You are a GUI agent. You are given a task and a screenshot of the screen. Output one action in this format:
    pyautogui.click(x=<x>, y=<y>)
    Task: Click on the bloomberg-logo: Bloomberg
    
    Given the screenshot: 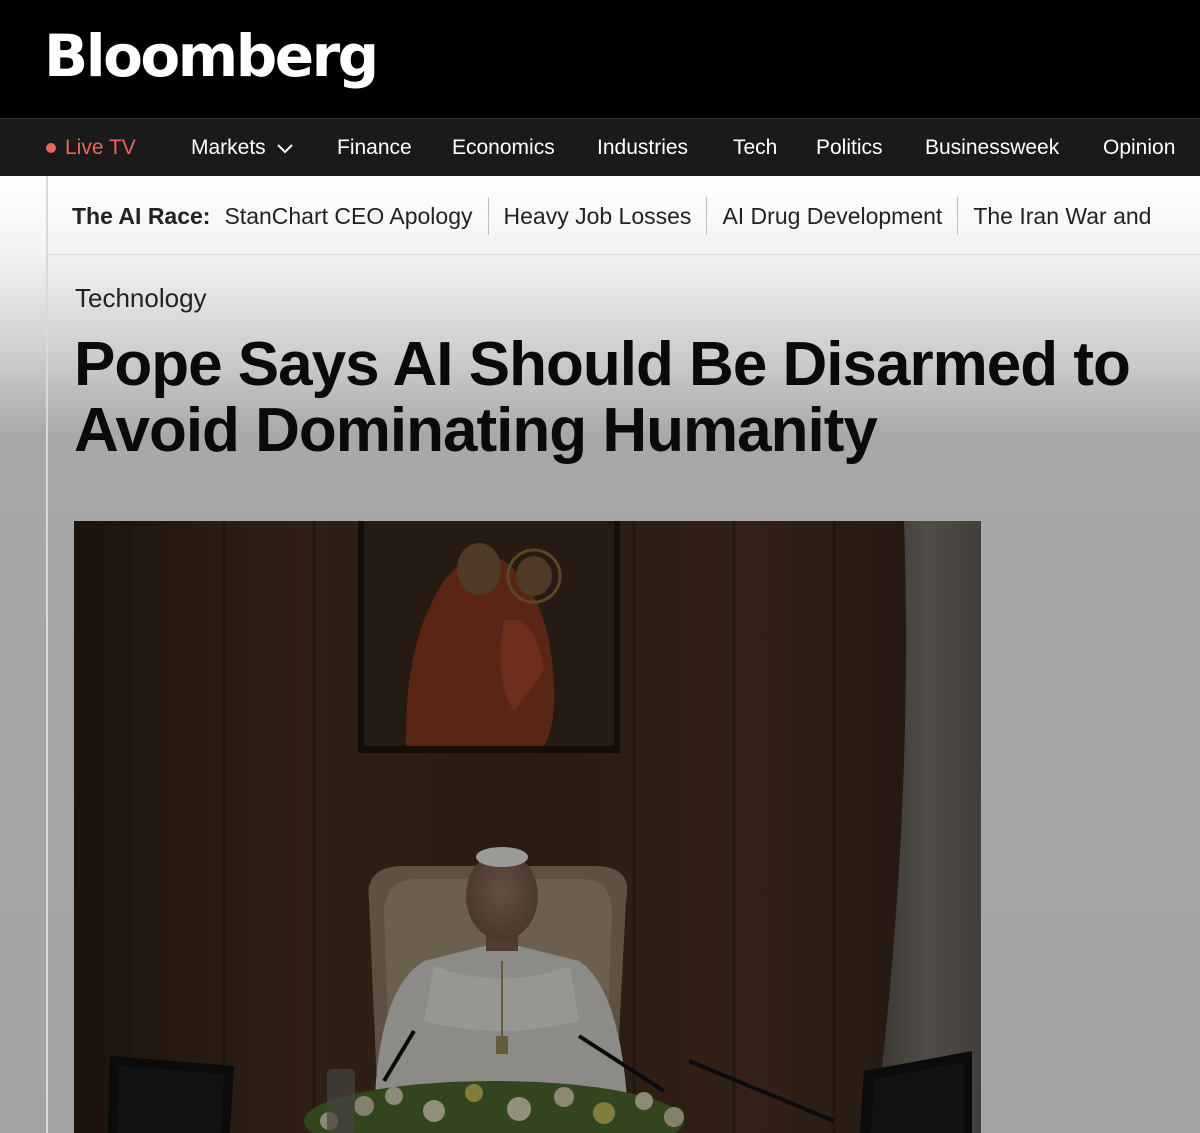 What is the action you would take?
    pyautogui.click(x=211, y=56)
    